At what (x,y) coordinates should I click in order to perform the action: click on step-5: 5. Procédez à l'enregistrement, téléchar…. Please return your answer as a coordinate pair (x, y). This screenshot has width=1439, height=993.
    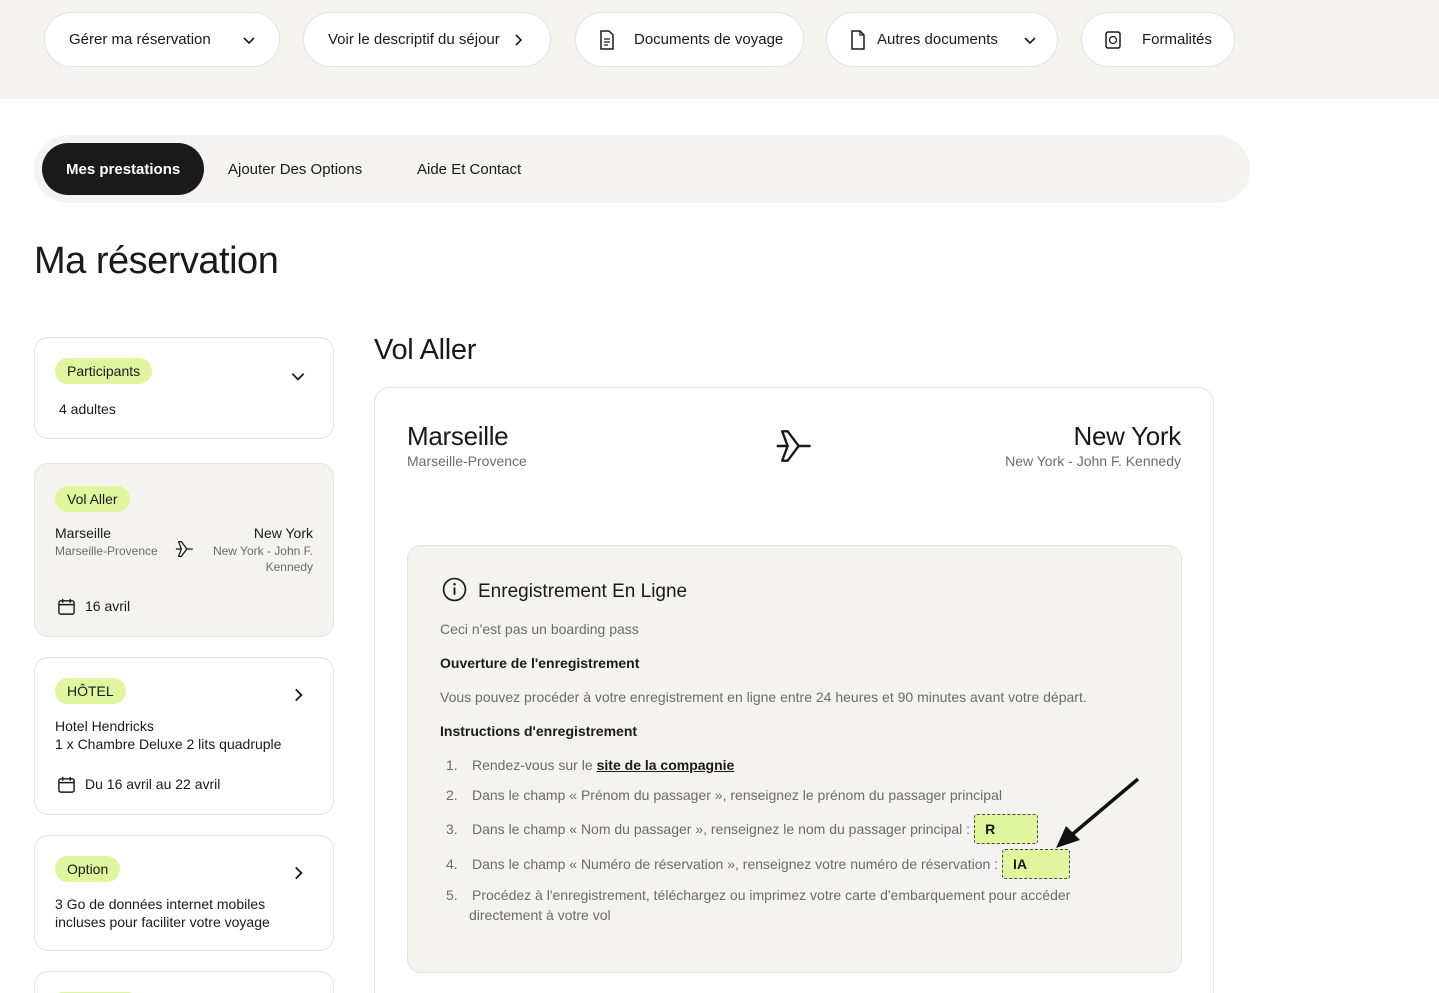
    Looking at the image, I should click on (758, 895).